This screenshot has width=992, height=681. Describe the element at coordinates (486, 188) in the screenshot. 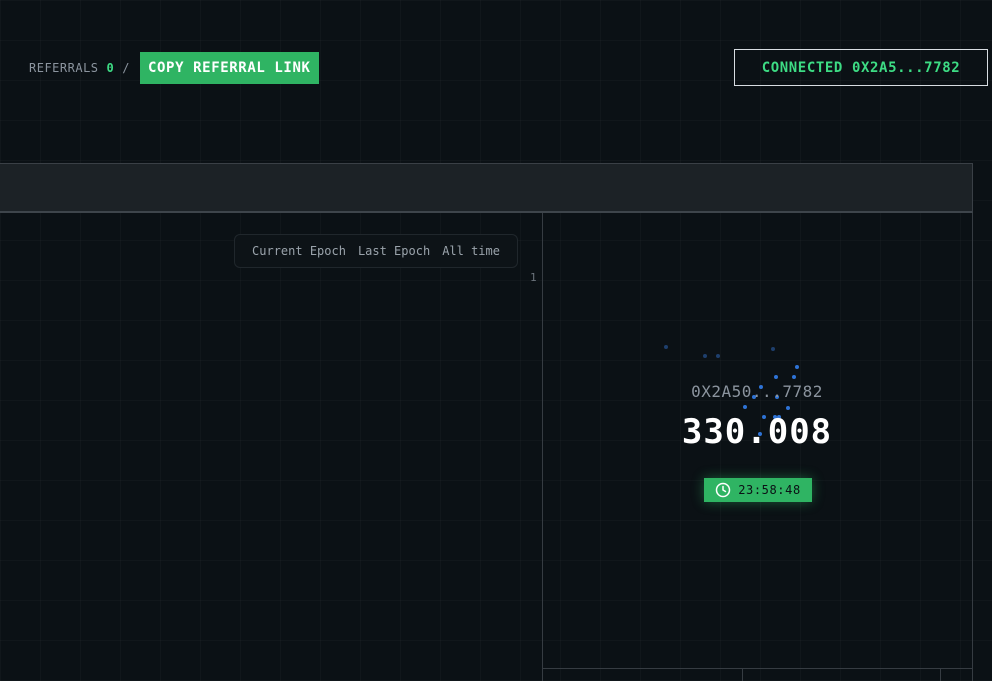

I see `panel-header` at that location.